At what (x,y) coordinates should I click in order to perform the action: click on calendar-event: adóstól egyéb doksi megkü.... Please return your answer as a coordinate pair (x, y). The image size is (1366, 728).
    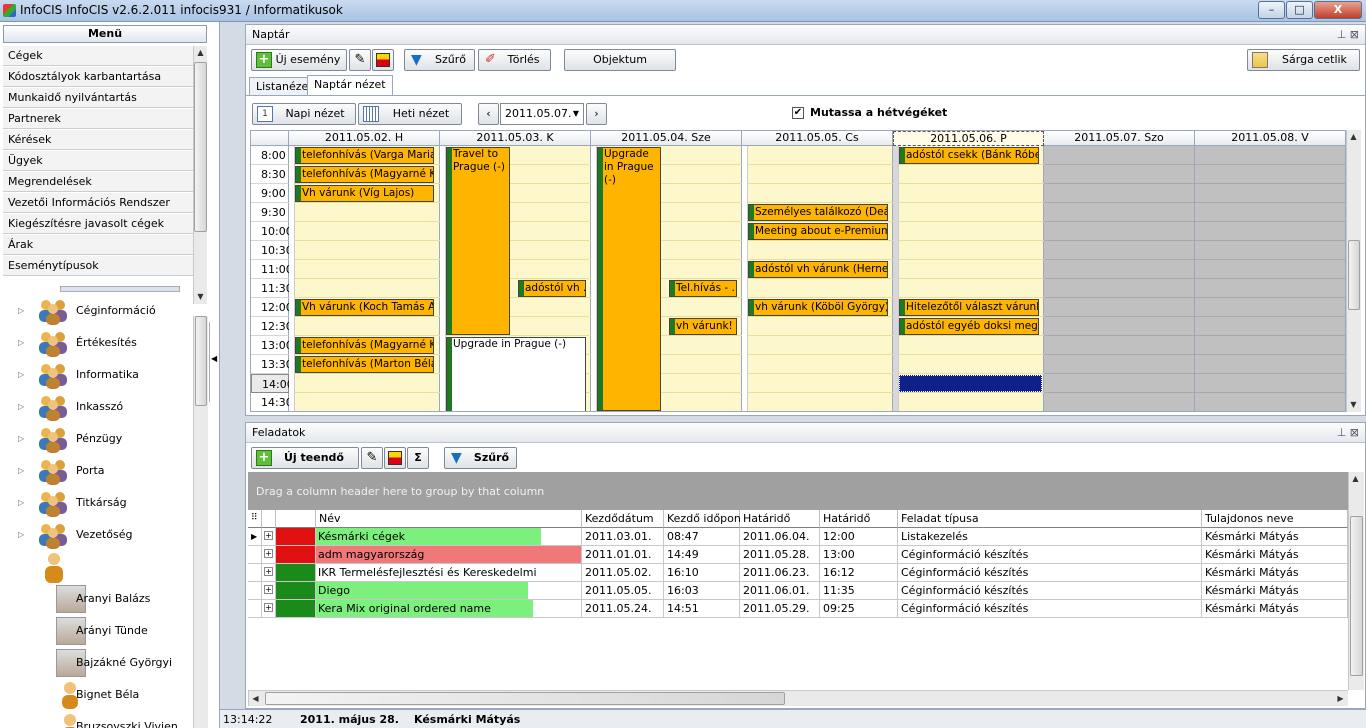
    Looking at the image, I should click on (969, 326).